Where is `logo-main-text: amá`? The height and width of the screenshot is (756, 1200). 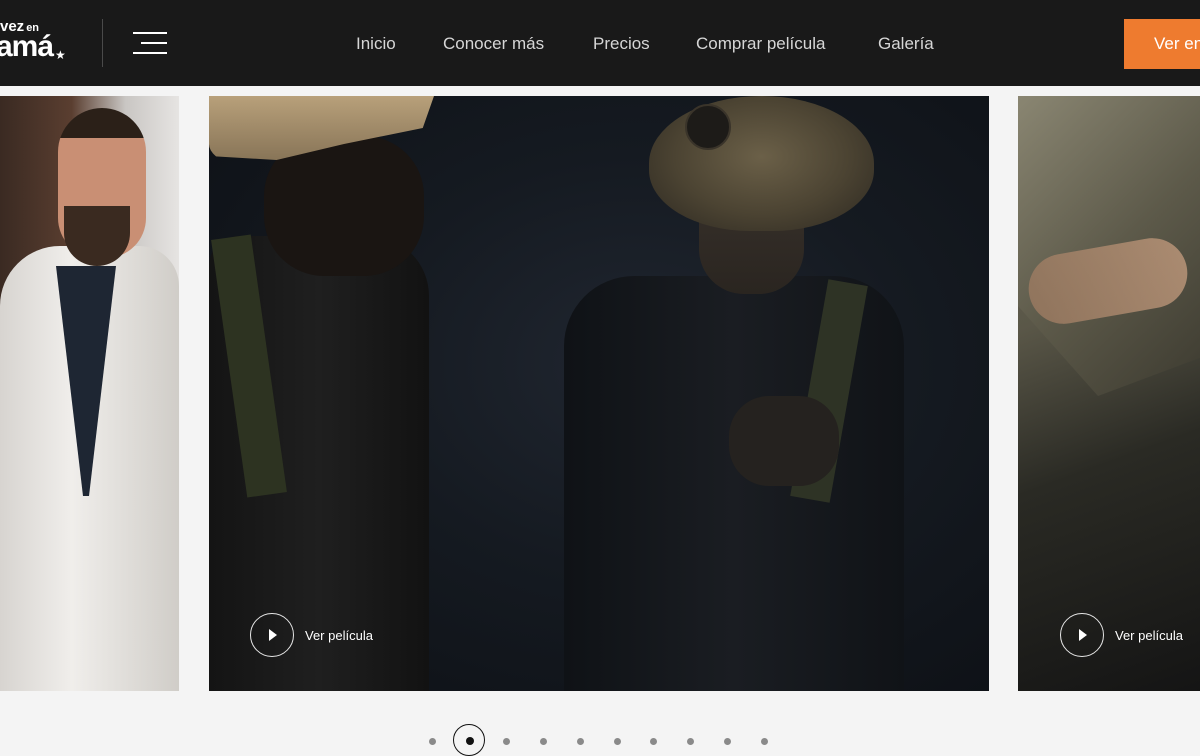 logo-main-text: amá is located at coordinates (27, 46).